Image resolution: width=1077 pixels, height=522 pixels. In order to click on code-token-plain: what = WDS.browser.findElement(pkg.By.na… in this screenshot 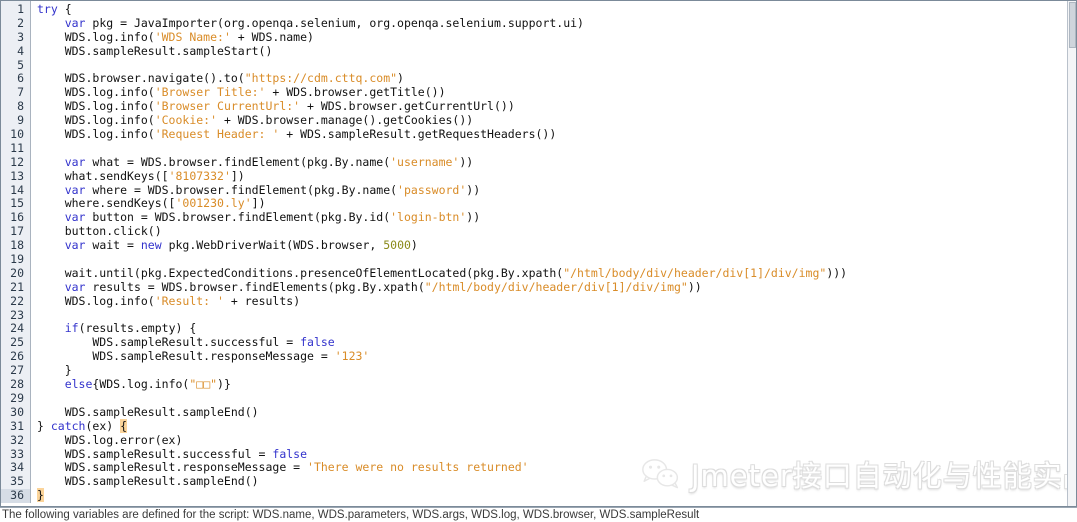, I will do `click(238, 161)`.